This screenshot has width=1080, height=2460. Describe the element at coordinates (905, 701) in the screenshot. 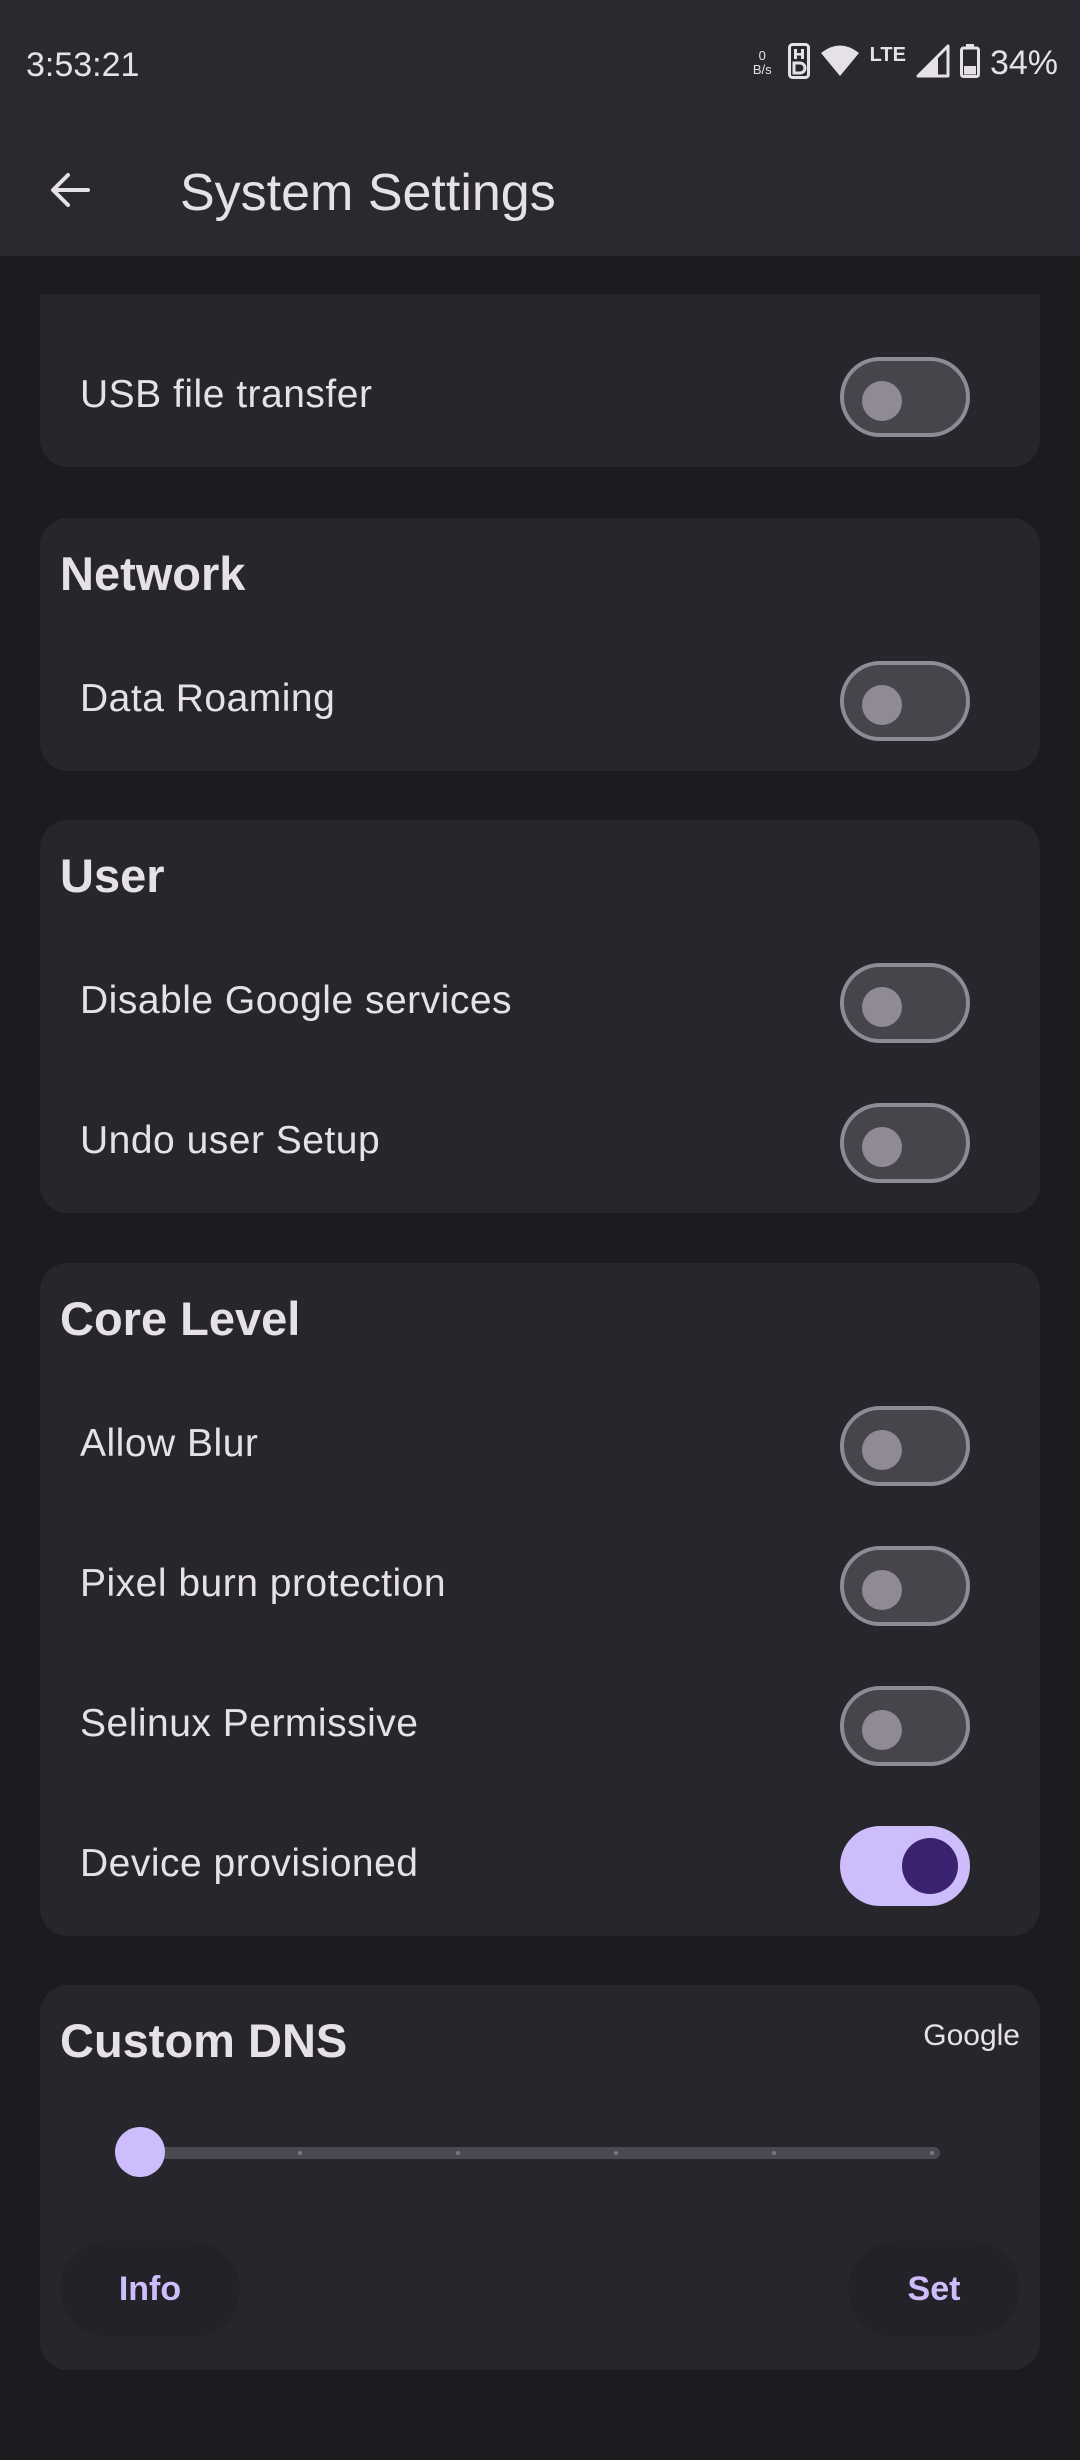

I see `data-roaming-switch` at that location.